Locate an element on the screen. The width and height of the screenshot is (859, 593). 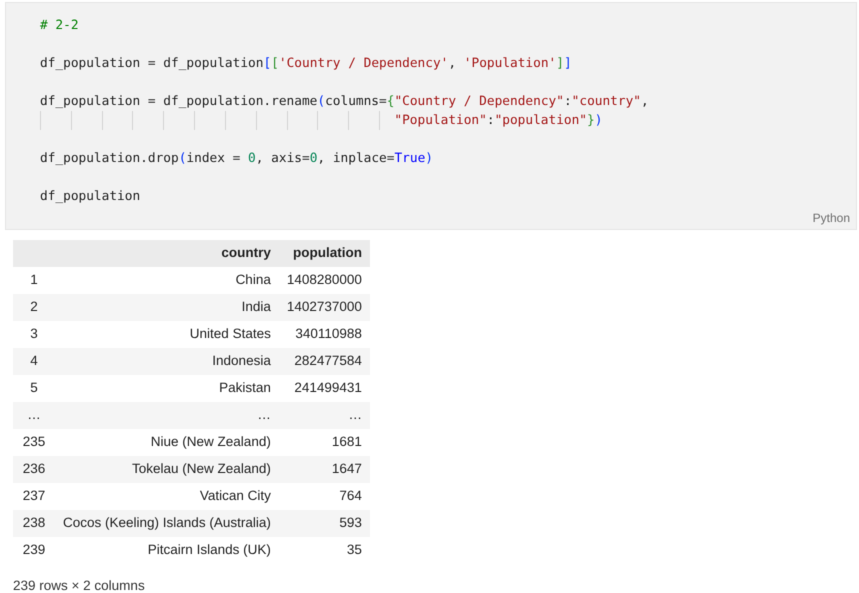
table-shape-caption: 239 rows × 2 columns is located at coordinates (79, 585).